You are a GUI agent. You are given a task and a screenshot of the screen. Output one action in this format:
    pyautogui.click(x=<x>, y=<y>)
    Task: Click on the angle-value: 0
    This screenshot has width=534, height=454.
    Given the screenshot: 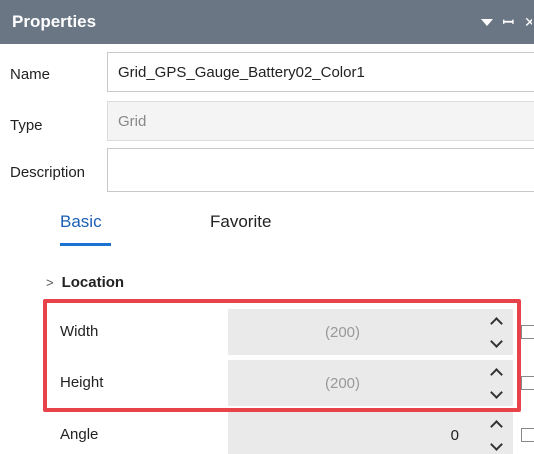 What is the action you would take?
    pyautogui.click(x=454, y=435)
    